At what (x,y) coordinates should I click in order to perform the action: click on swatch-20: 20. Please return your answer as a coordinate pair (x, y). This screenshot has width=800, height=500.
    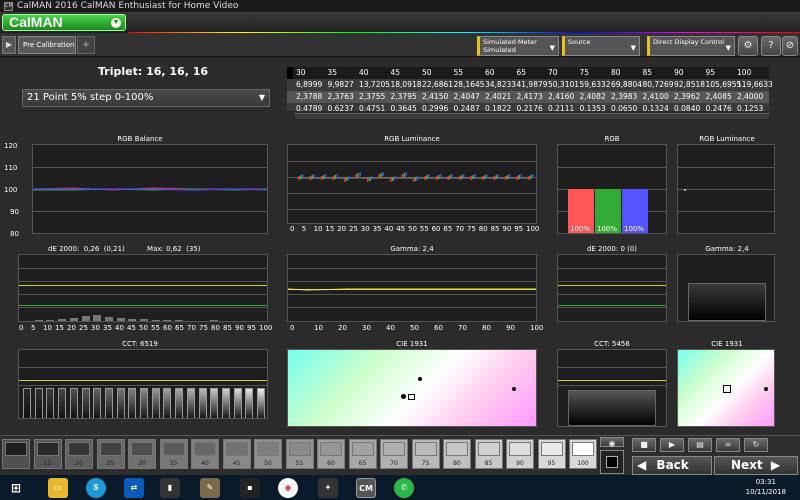
    Looking at the image, I should click on (79, 454).